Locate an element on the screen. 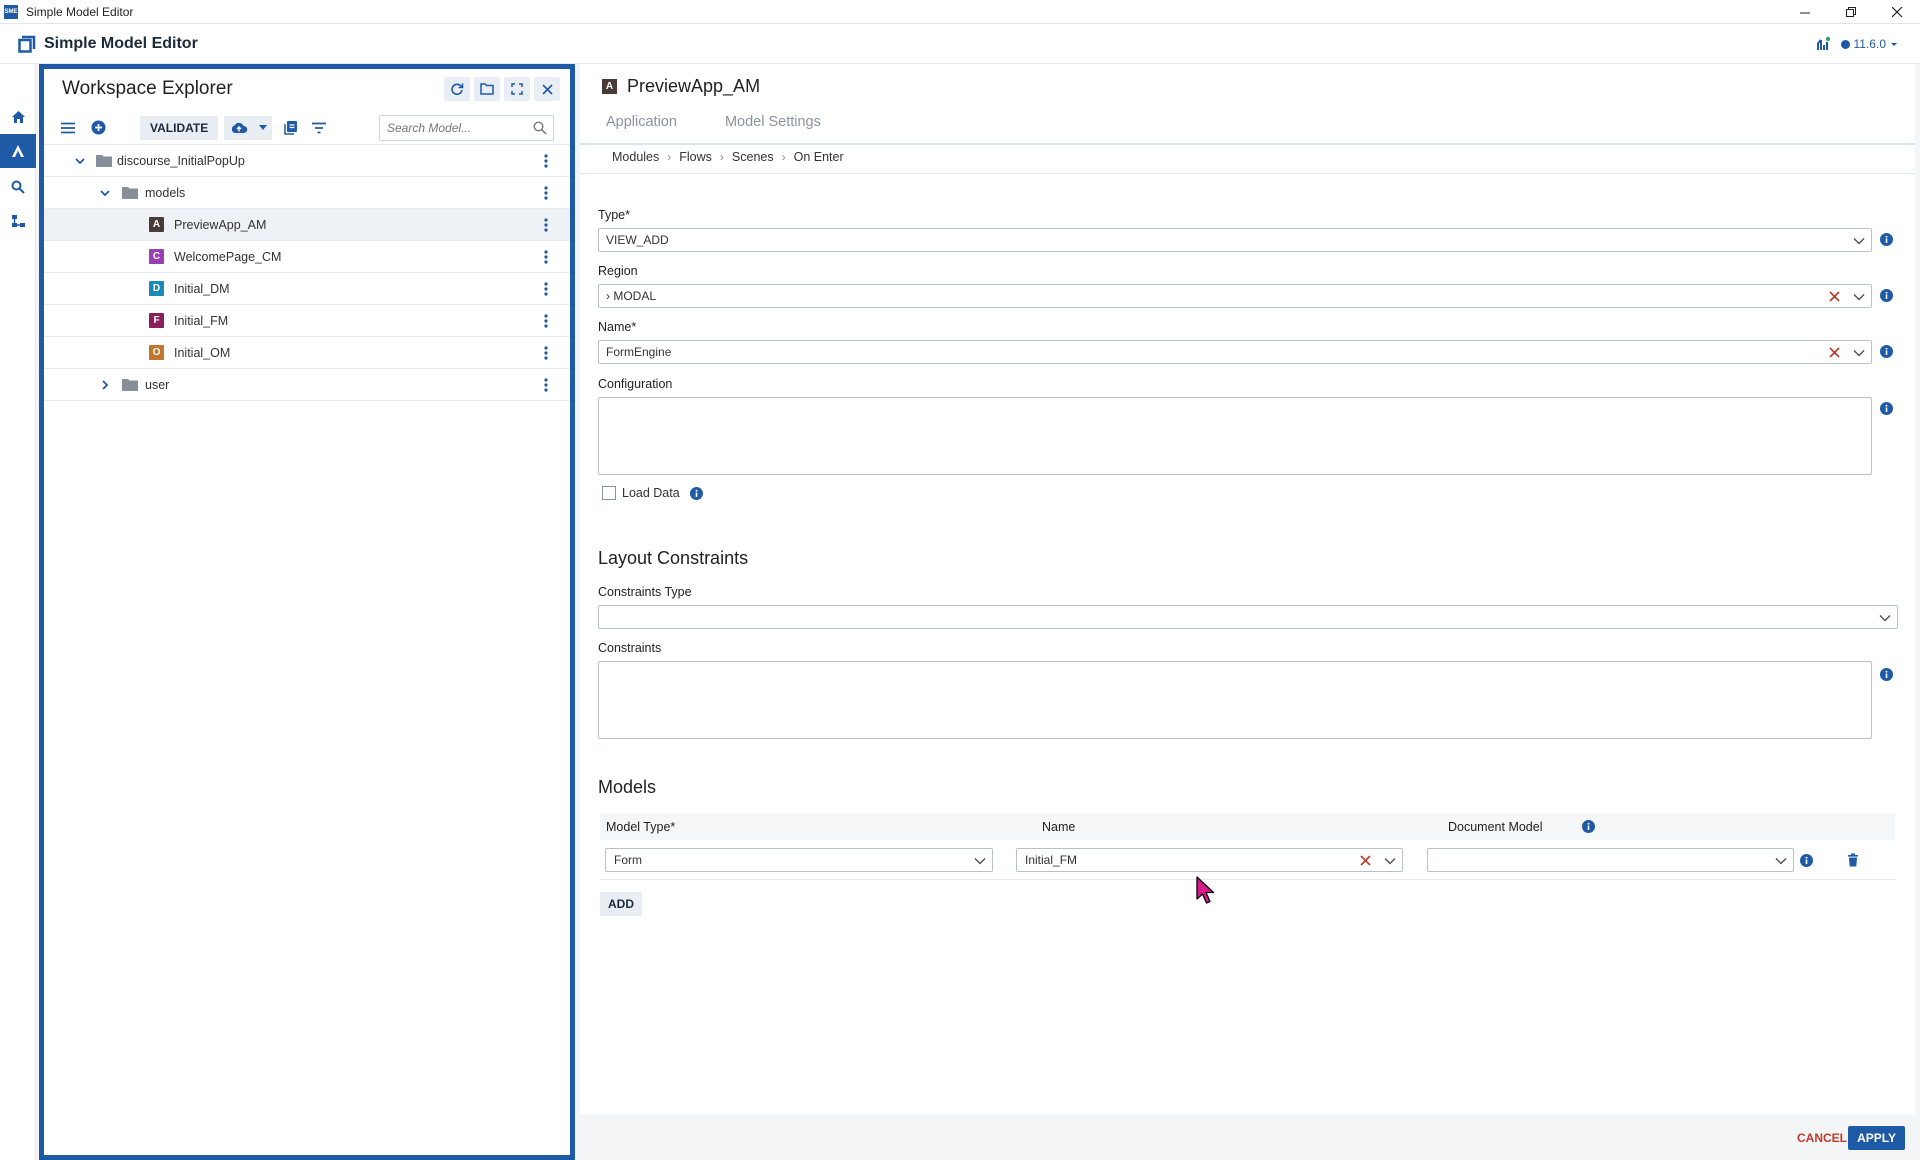 The image size is (1920, 1160). notifications-icon is located at coordinates (1823, 44).